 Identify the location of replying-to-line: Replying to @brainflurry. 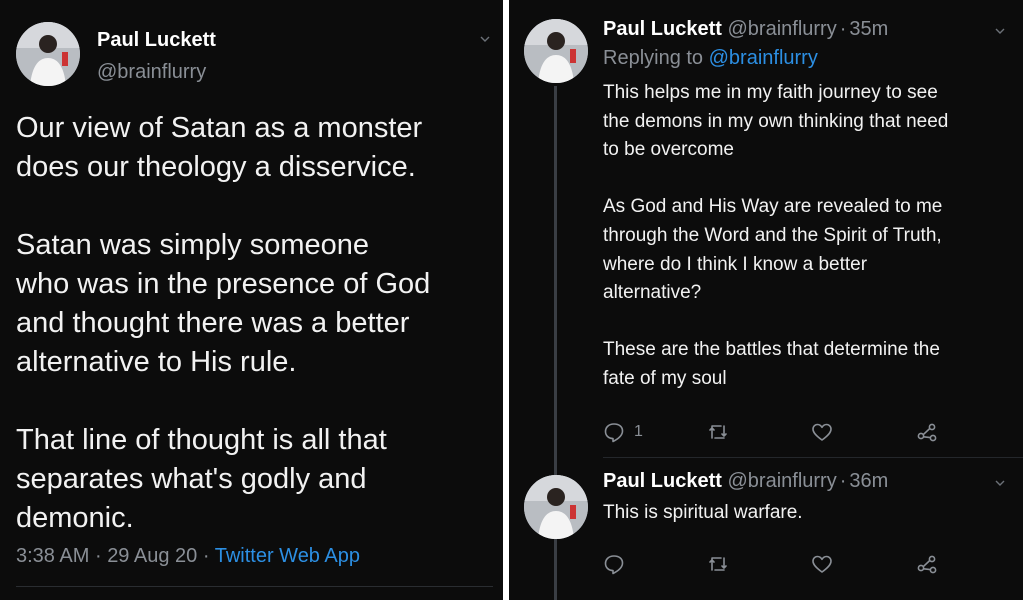
(710, 58).